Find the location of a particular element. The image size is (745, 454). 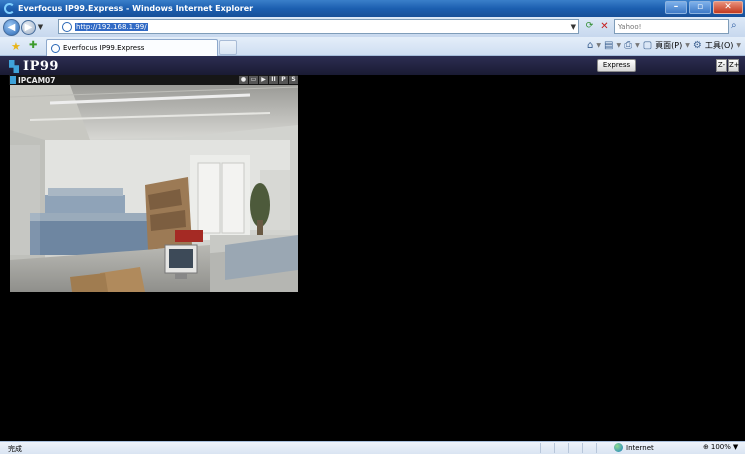

home-icon: ⌂ is located at coordinates (590, 45).